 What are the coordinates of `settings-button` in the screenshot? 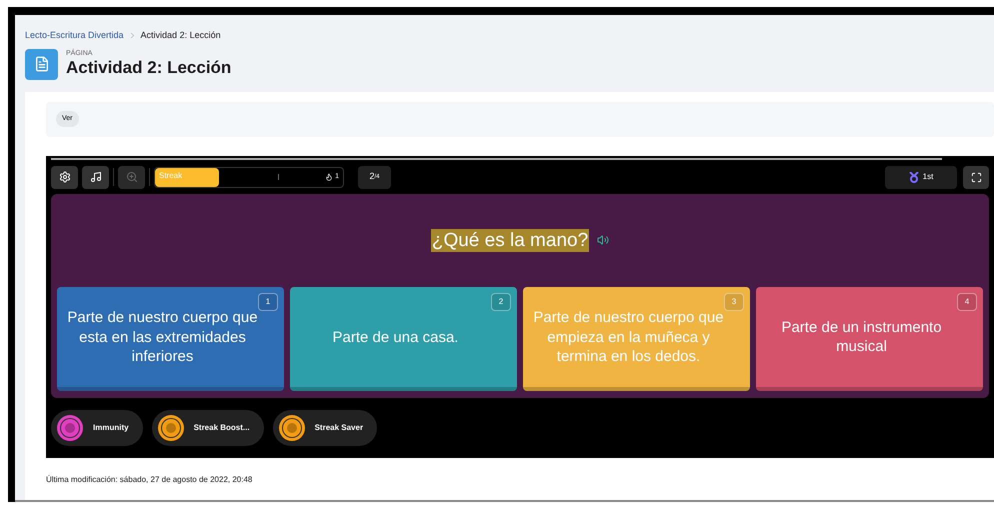 It's located at (64, 177).